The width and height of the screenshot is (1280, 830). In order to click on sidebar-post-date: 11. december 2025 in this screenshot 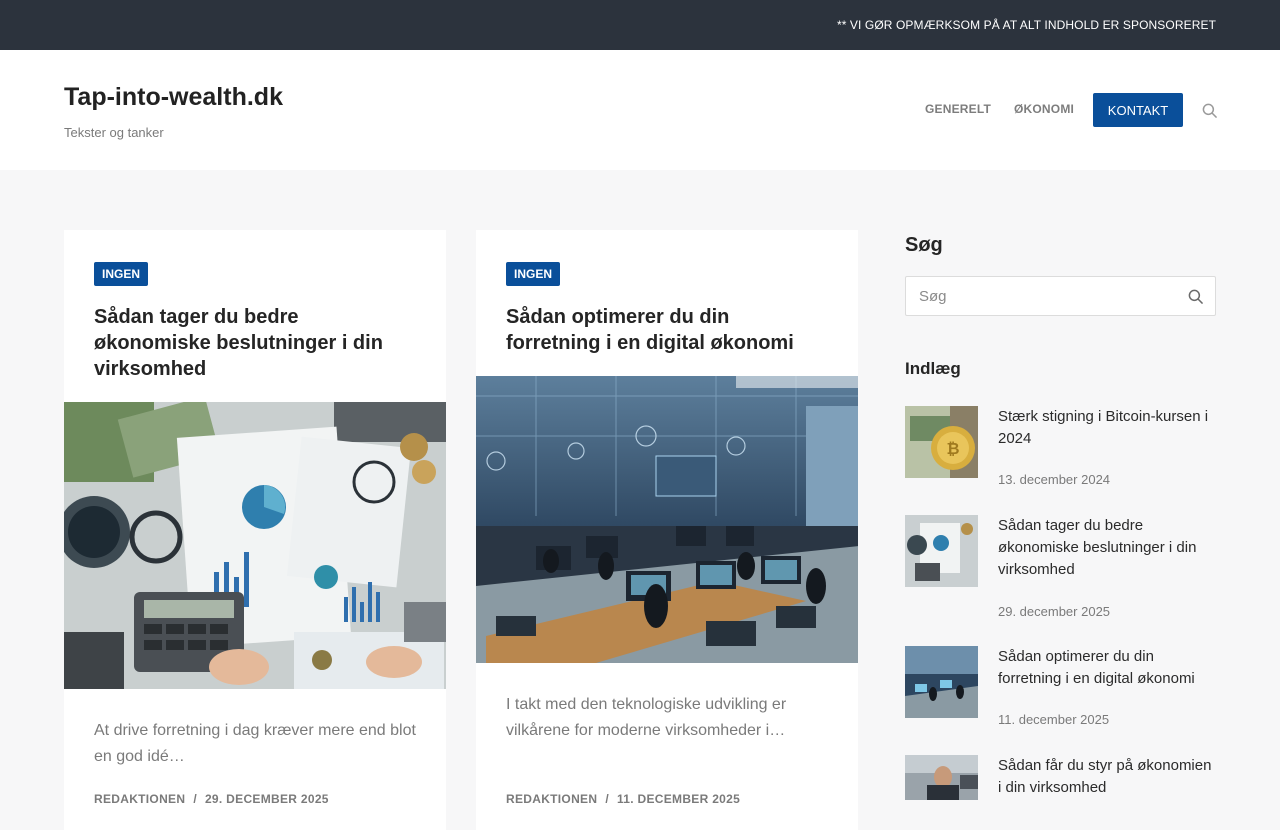, I will do `click(1054, 719)`.